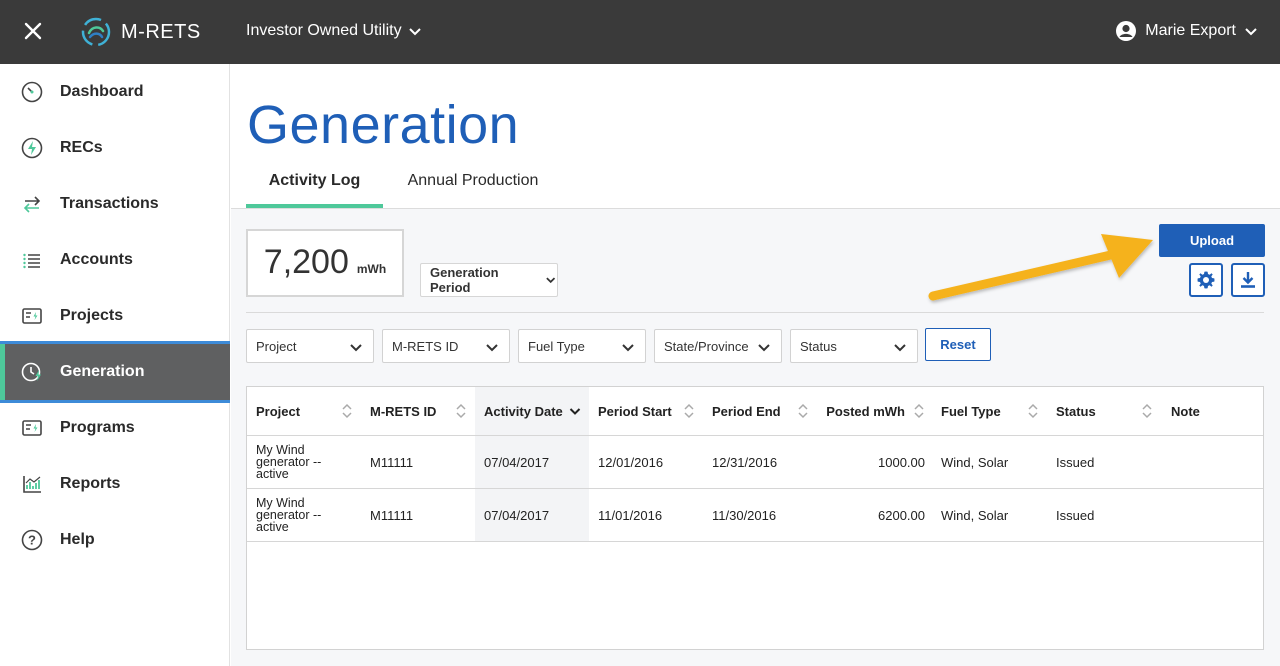 The width and height of the screenshot is (1280, 666). Describe the element at coordinates (32, 316) in the screenshot. I see `project-card-icon` at that location.